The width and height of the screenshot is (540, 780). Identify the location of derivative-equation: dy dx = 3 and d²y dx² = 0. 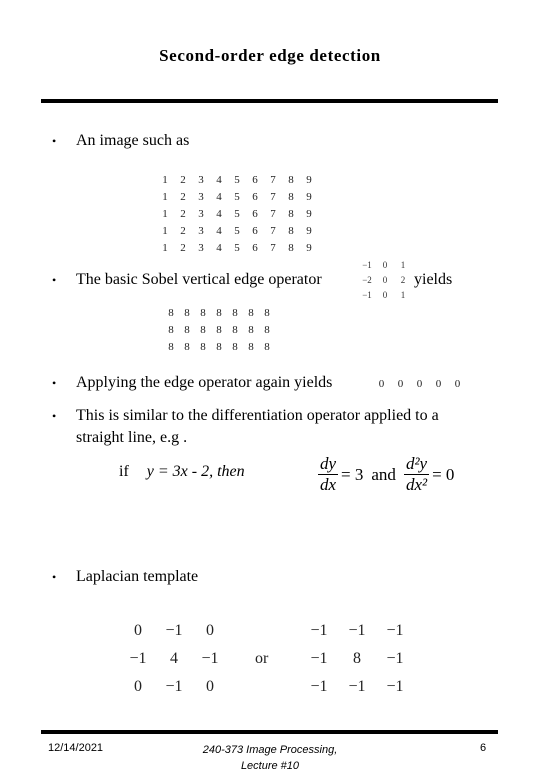
(386, 474).